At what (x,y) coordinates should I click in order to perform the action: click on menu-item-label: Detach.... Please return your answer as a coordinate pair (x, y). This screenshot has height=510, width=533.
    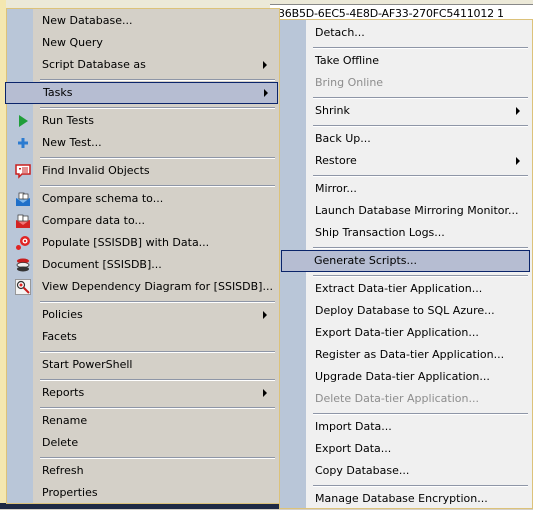
    Looking at the image, I should click on (340, 32).